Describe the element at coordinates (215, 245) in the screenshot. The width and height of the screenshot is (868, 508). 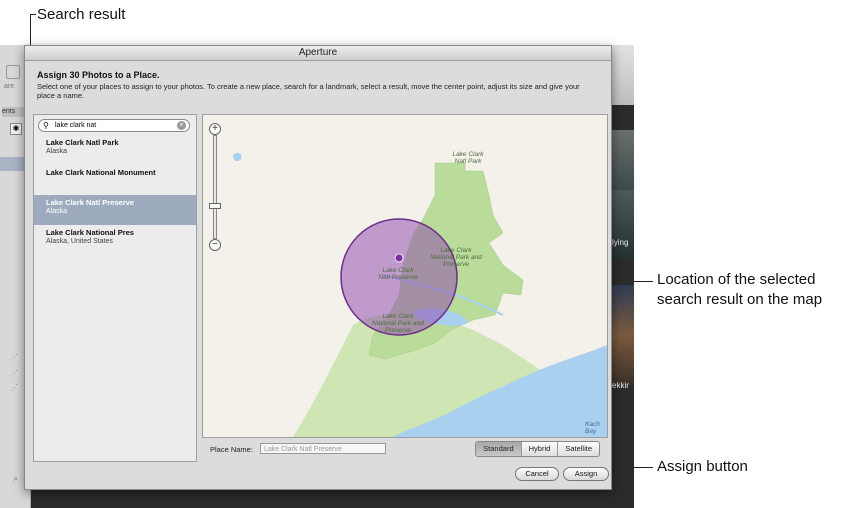
I see `zoom-out-button: −` at that location.